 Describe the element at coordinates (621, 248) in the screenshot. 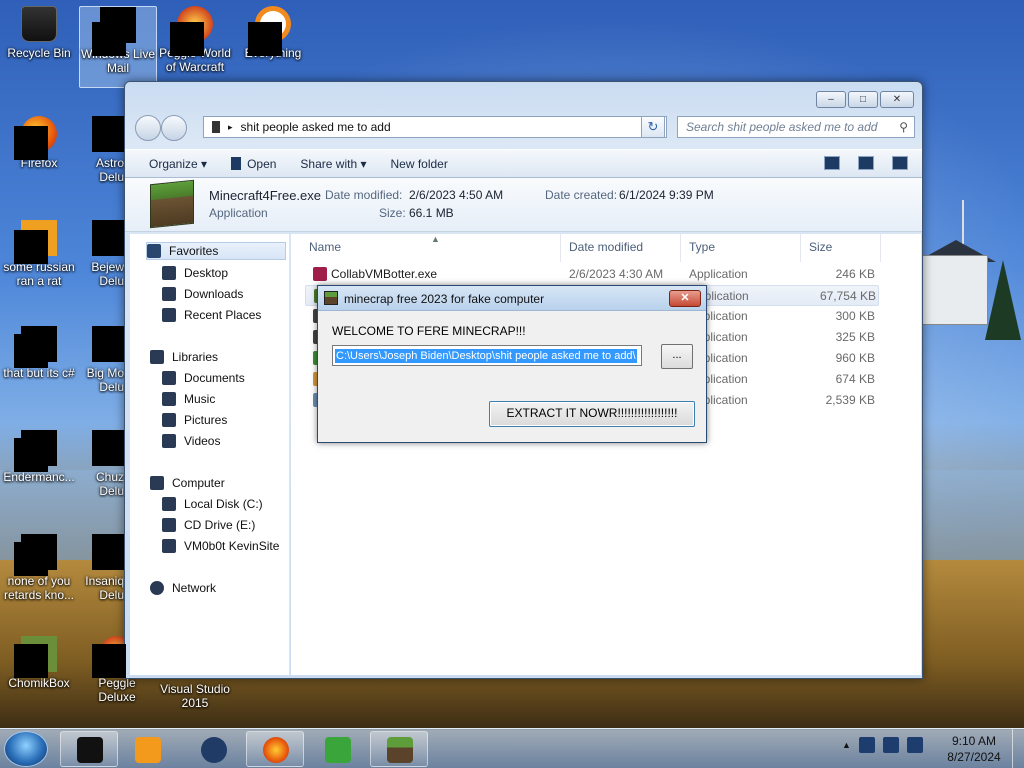

I see `column-header-date: Date modified` at that location.